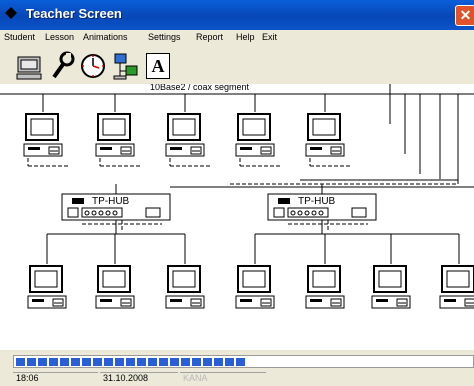  Describe the element at coordinates (93, 66) in the screenshot. I see `clock-icon` at that location.